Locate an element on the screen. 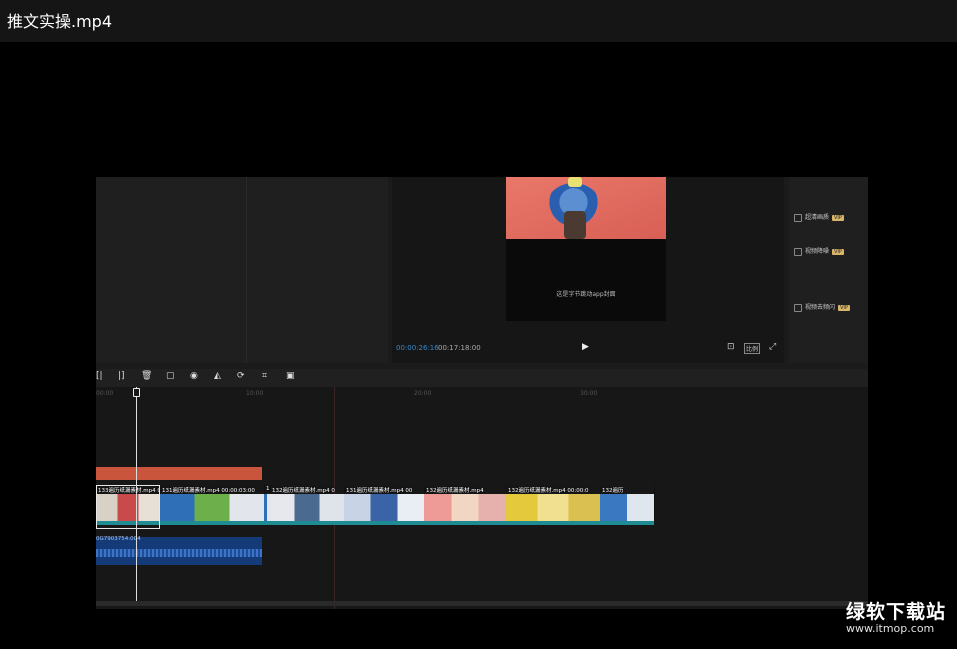 The image size is (957, 649). image-icon: ▣ is located at coordinates (290, 376).